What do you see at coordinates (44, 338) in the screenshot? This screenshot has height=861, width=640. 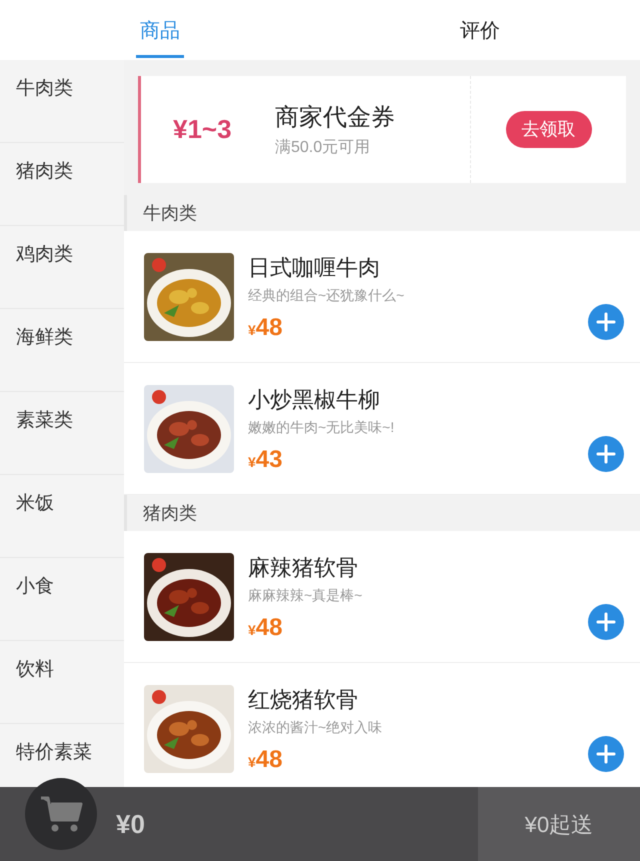 I see `category-item: 海鲜类` at bounding box center [44, 338].